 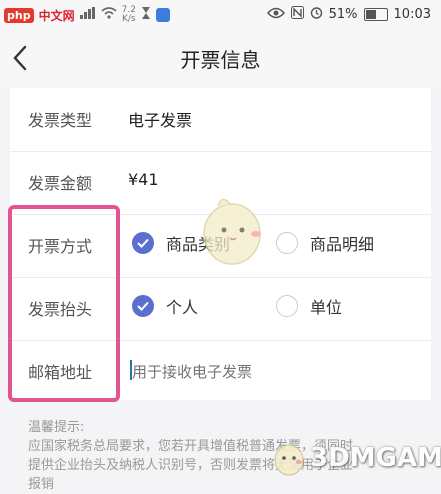 What do you see at coordinates (343, 14) in the screenshot?
I see `battery-percent: 51%` at bounding box center [343, 14].